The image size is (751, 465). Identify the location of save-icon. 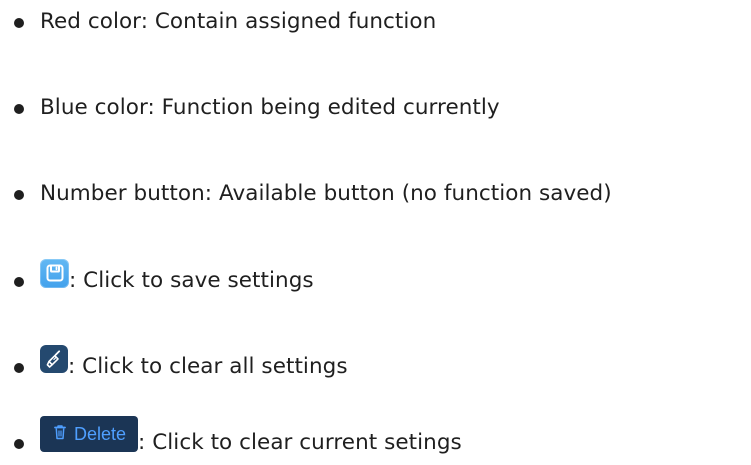
(54, 273).